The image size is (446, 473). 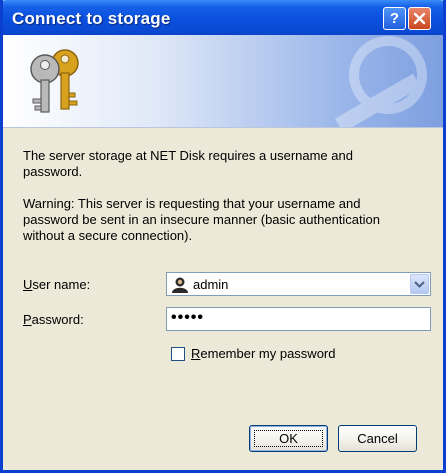 I want to click on remember-label-accel: R, so click(x=196, y=353).